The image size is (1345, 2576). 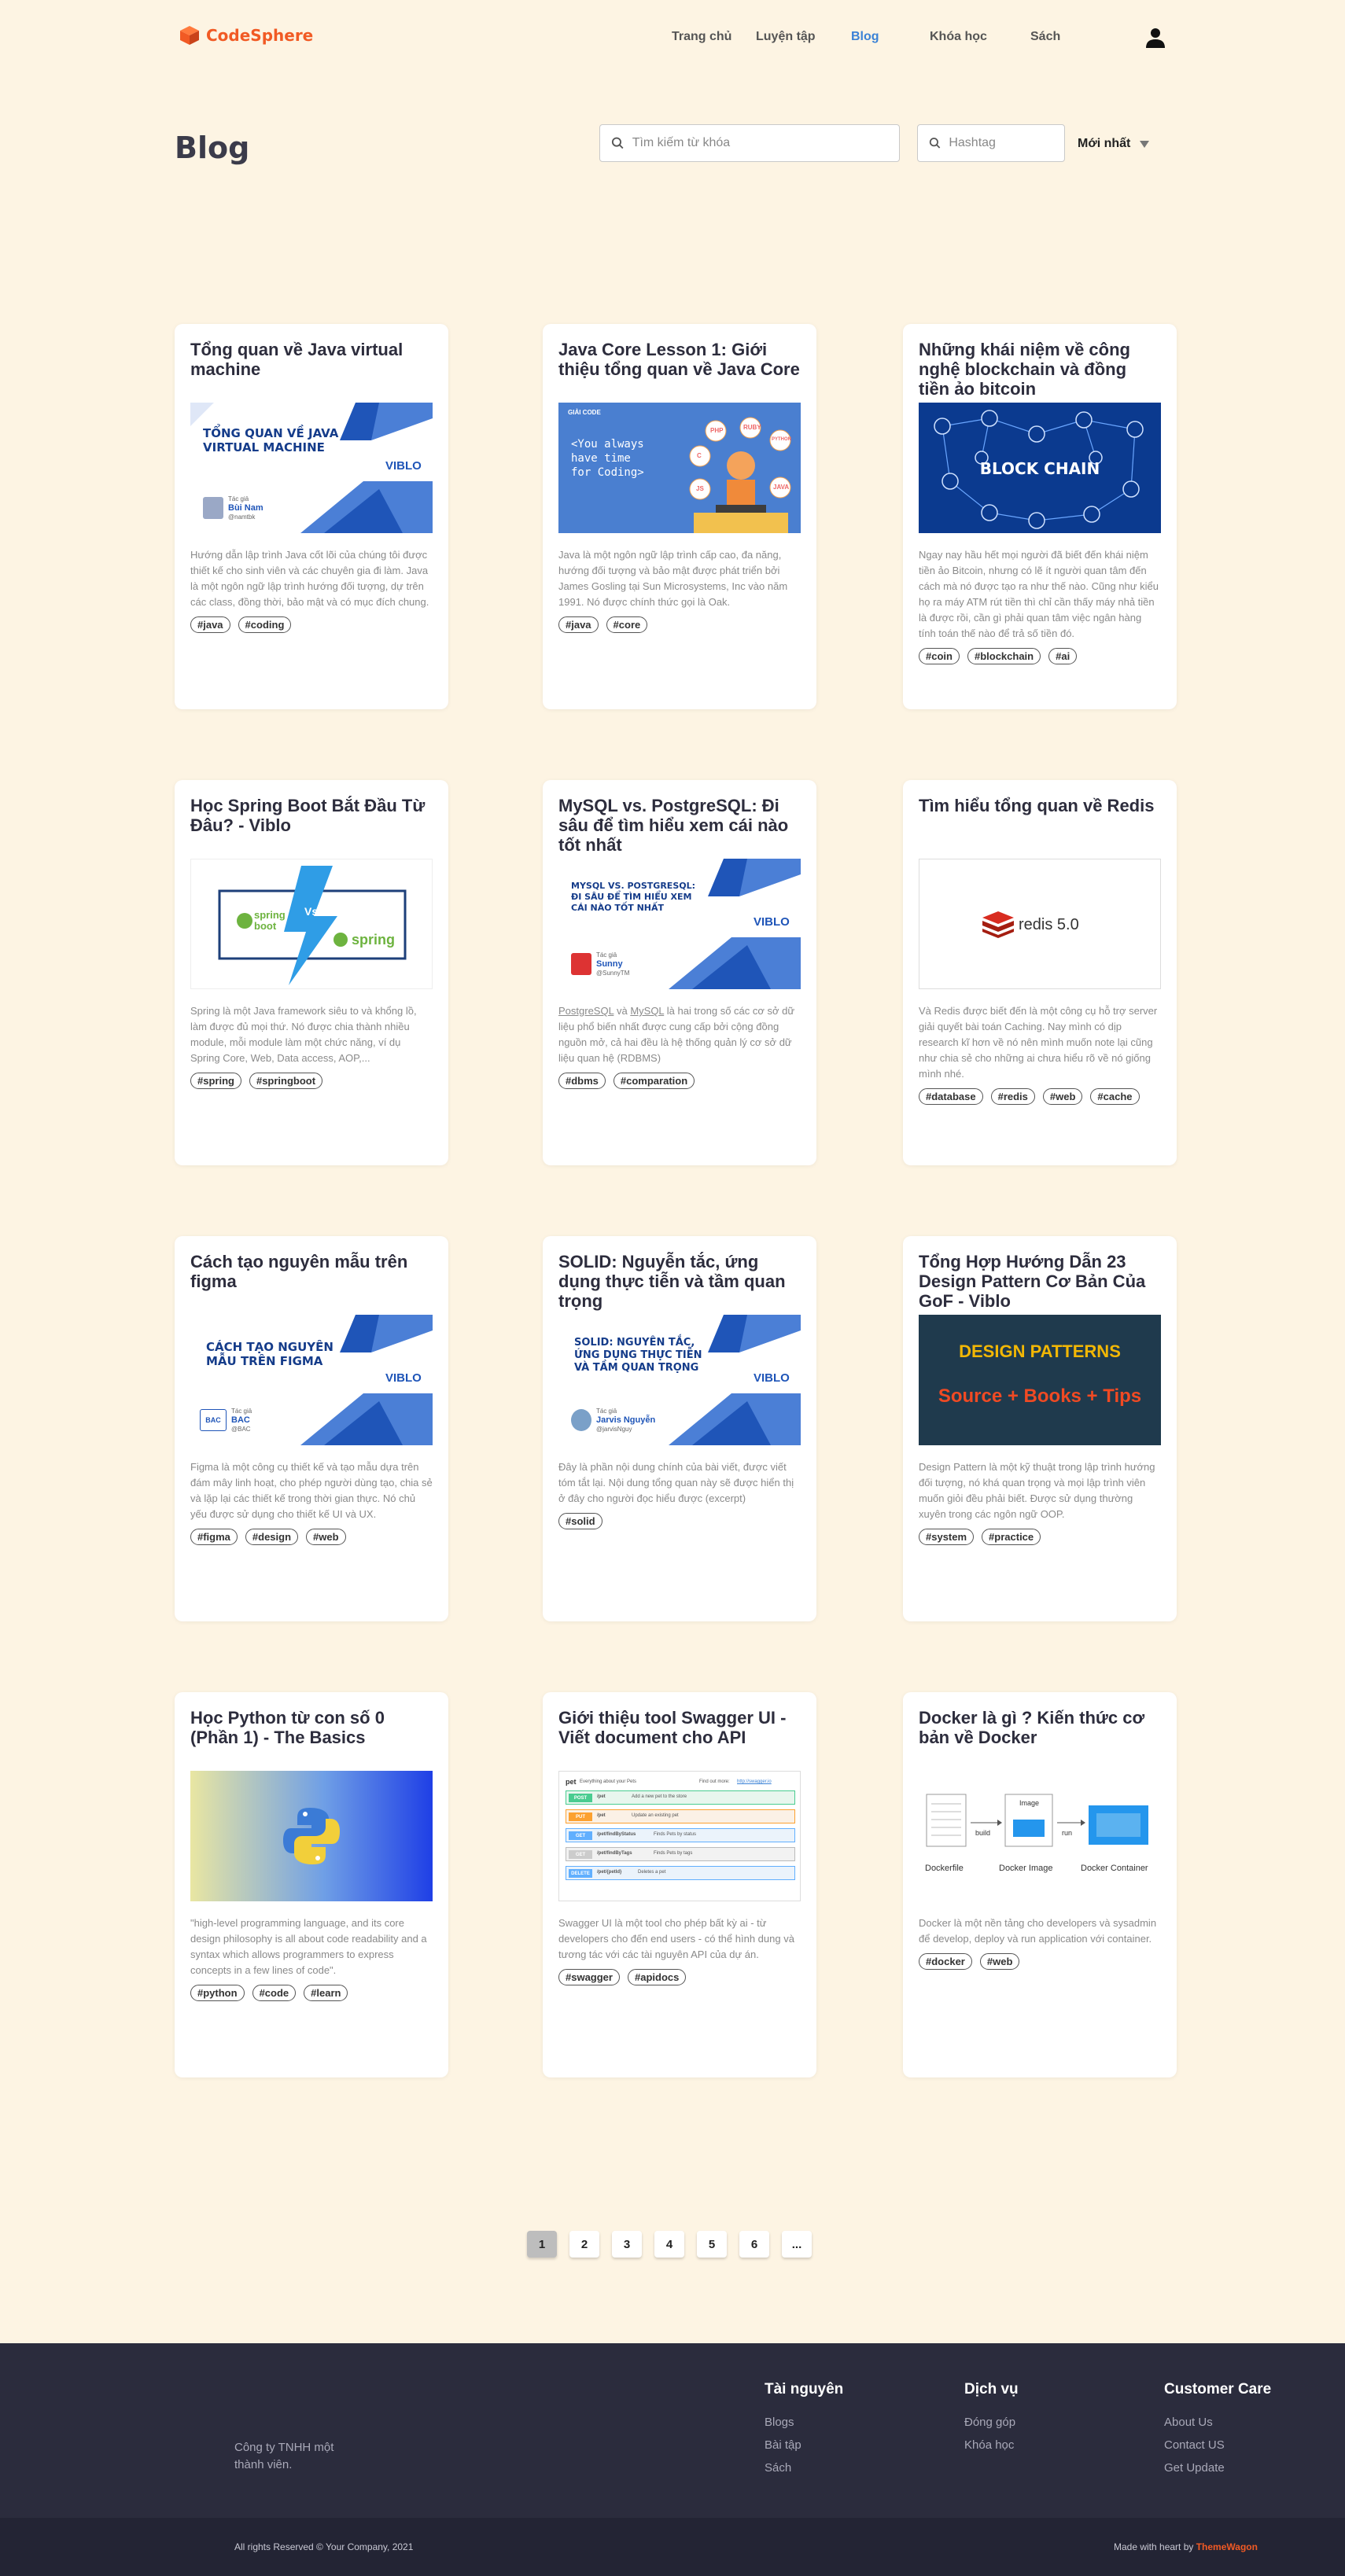 I want to click on post-thumbnail: BLOCK CHAIN, so click(x=1040, y=468).